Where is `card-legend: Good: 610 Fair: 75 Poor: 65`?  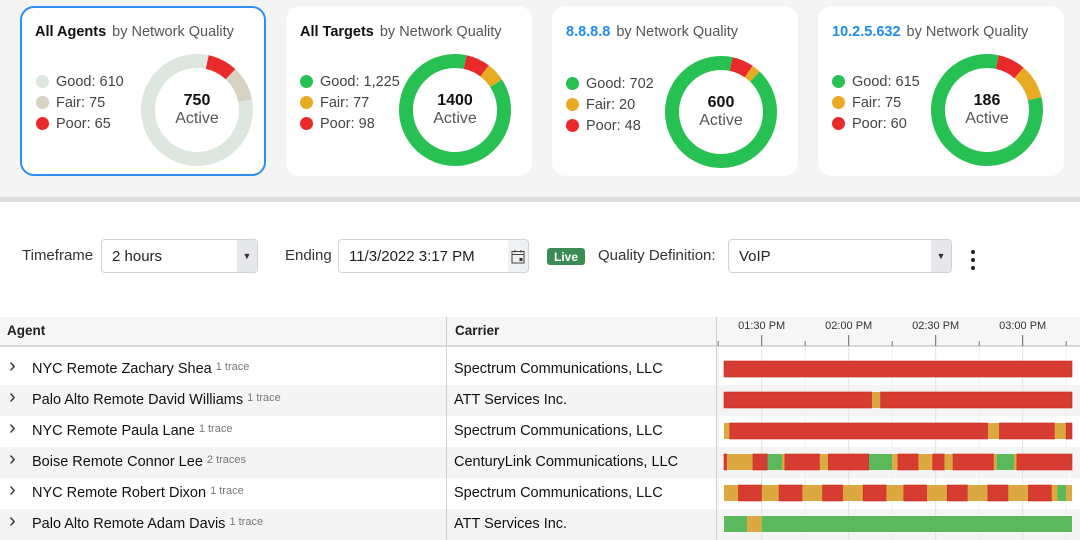
card-legend: Good: 610 Fair: 75 Poor: 65 is located at coordinates (80, 102).